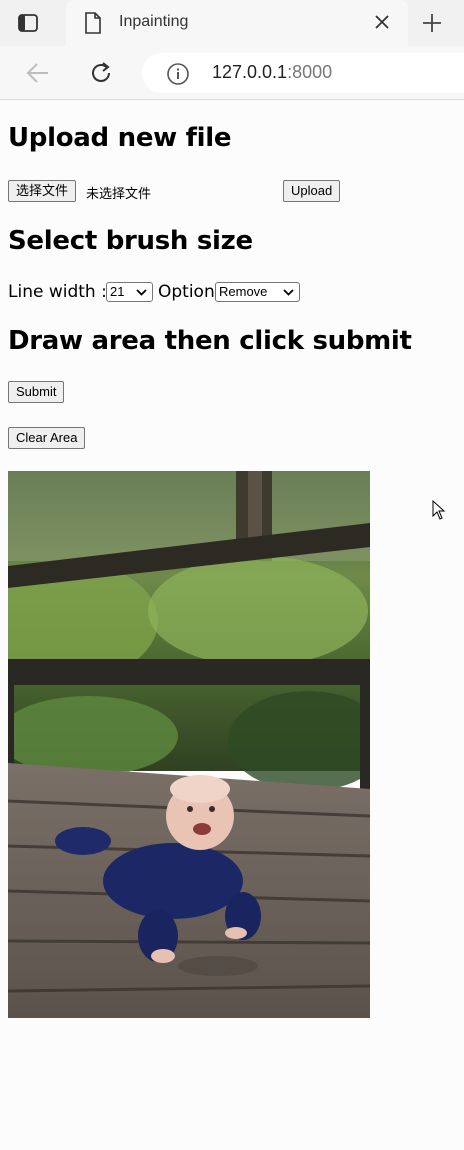 This screenshot has width=464, height=1150. What do you see at coordinates (129, 292) in the screenshot?
I see `line-width-select: 21` at bounding box center [129, 292].